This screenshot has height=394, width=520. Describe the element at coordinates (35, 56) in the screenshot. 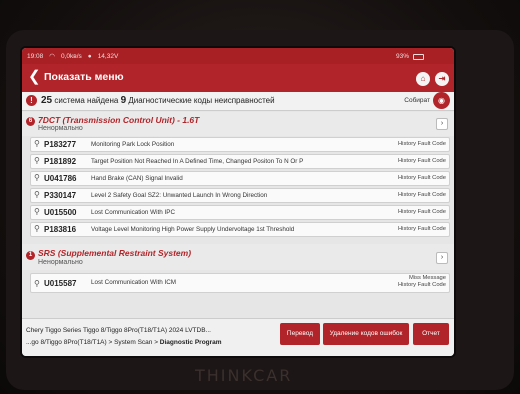

I see `clock: 19:08` at that location.